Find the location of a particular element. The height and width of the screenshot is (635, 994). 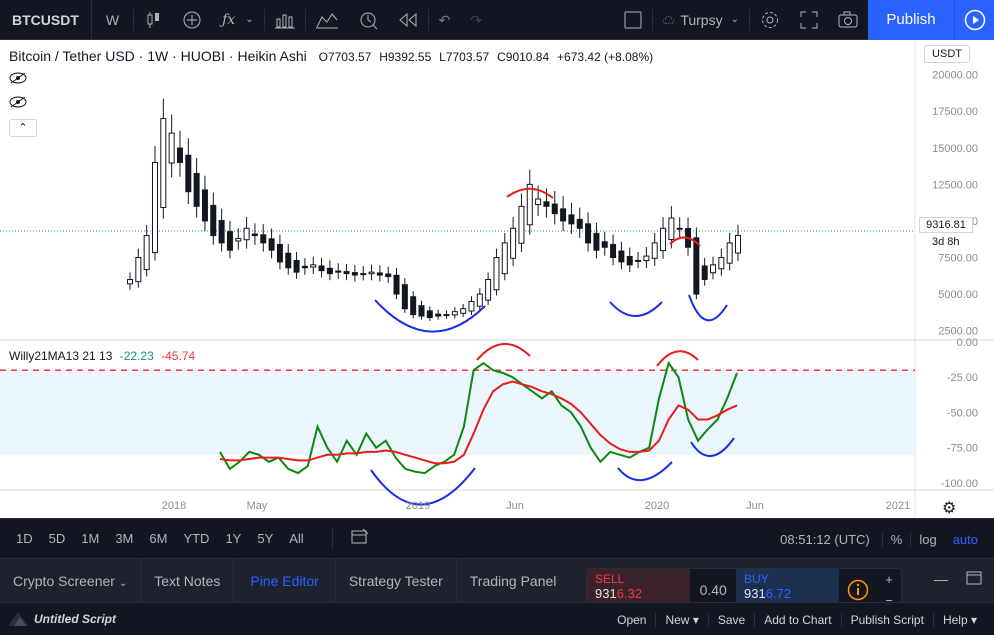

range-5y: 5Y is located at coordinates (265, 538).